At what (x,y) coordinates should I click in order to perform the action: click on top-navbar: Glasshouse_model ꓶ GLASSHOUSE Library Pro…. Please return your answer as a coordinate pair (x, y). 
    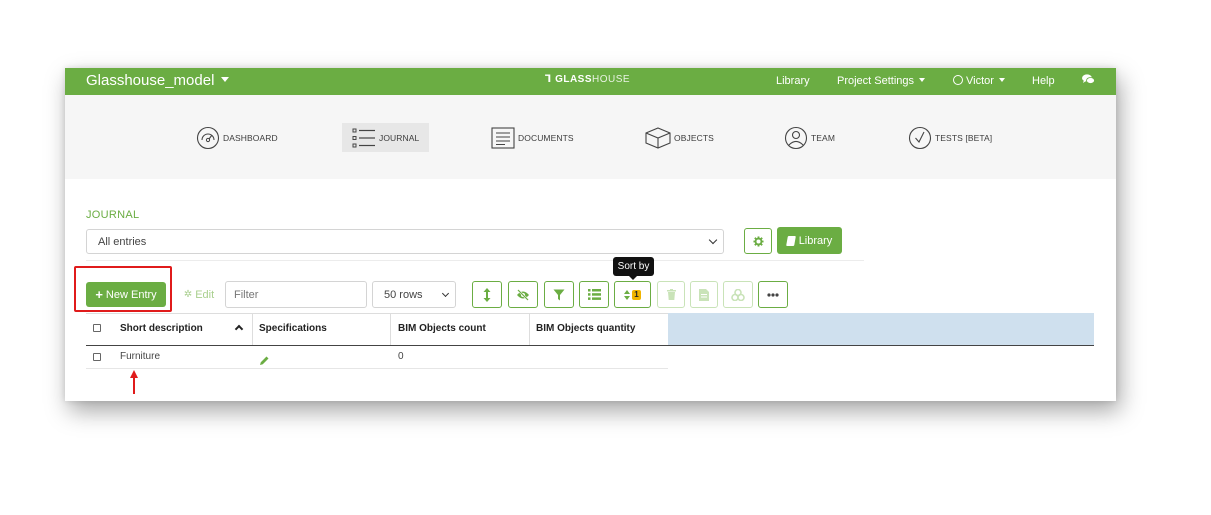
    Looking at the image, I should click on (590, 81).